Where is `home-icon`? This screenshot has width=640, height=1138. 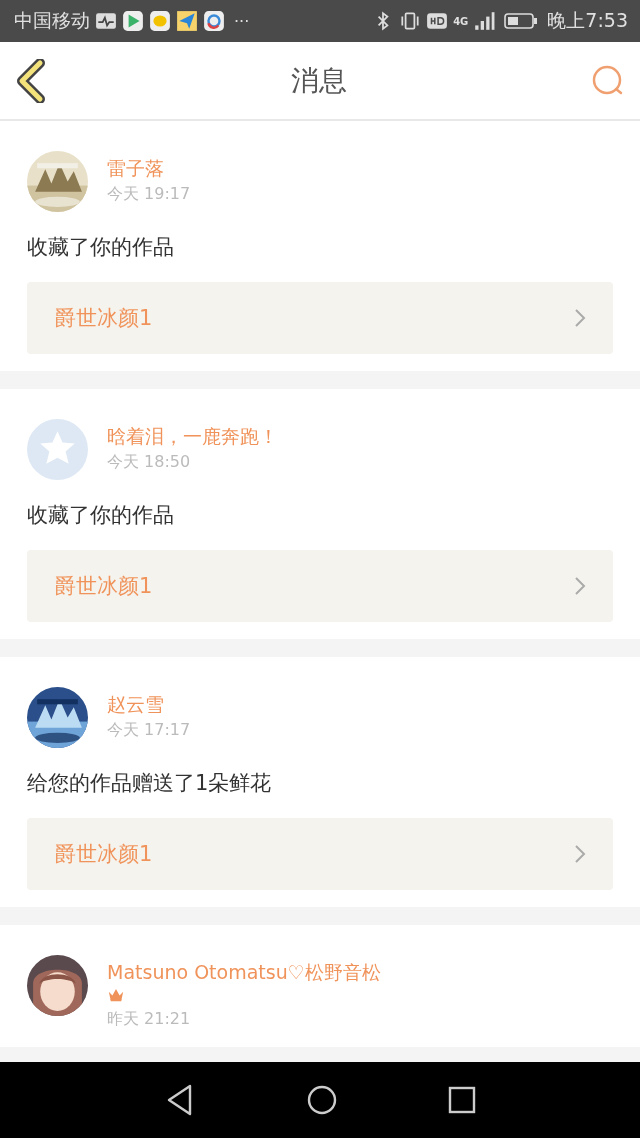
home-icon is located at coordinates (322, 1100).